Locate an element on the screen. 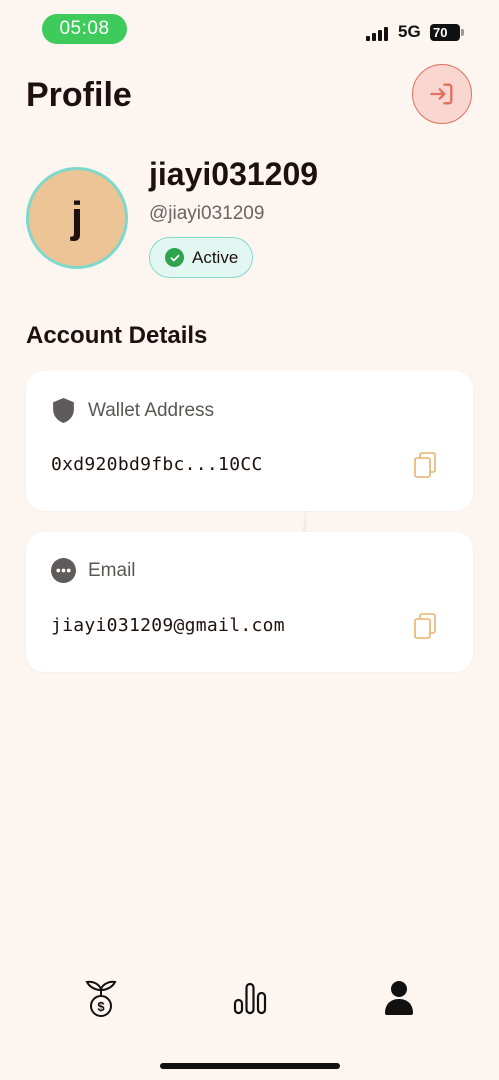 This screenshot has width=499, height=1080. status-time: 05:08 is located at coordinates (84, 29).